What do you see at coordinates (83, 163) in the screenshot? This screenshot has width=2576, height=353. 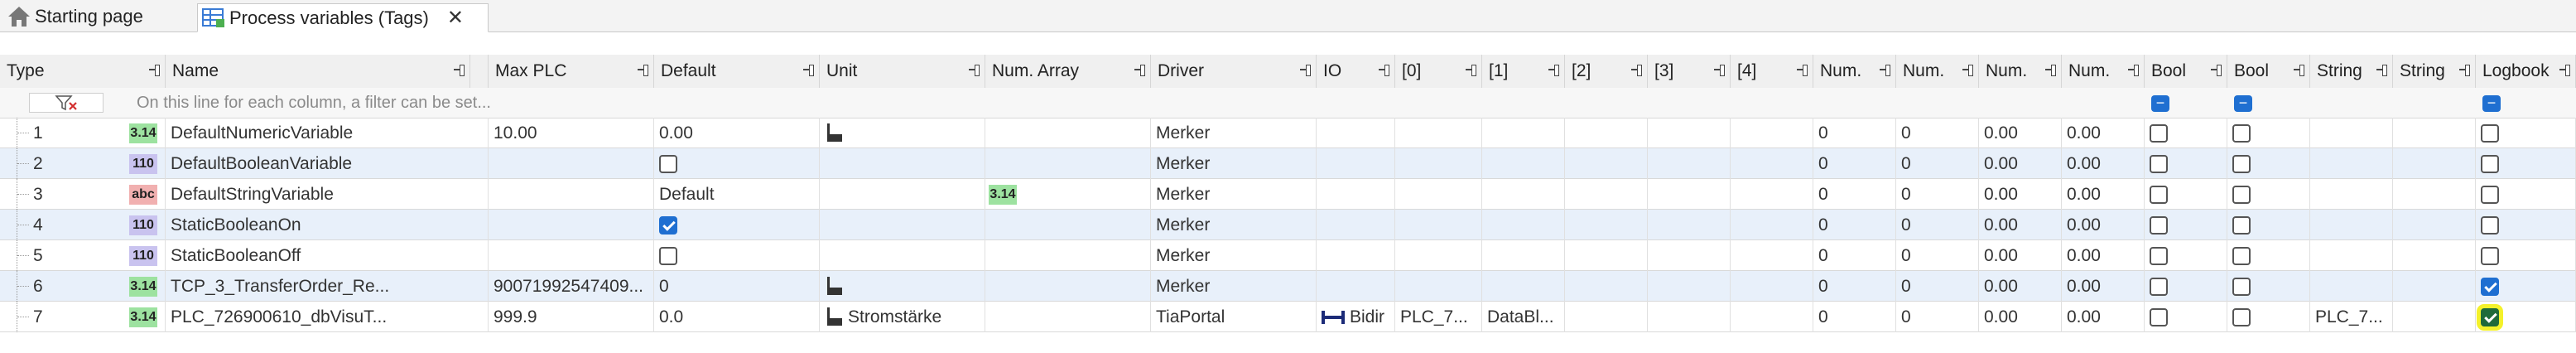 I see `row-type-cell: 2 110` at bounding box center [83, 163].